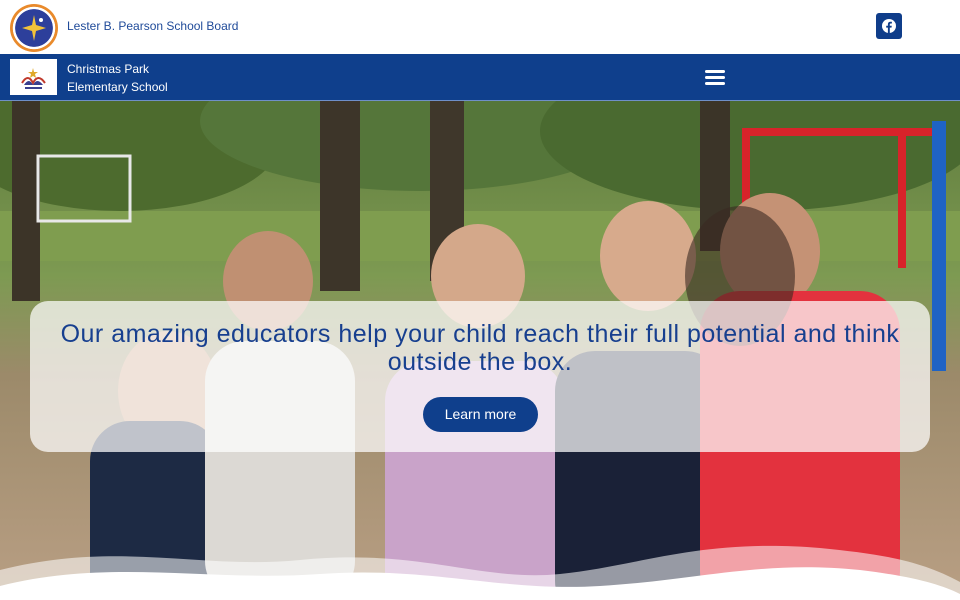  What do you see at coordinates (480, 77) in the screenshot?
I see `navigation-bar: Christmas Park Elementary School` at bounding box center [480, 77].